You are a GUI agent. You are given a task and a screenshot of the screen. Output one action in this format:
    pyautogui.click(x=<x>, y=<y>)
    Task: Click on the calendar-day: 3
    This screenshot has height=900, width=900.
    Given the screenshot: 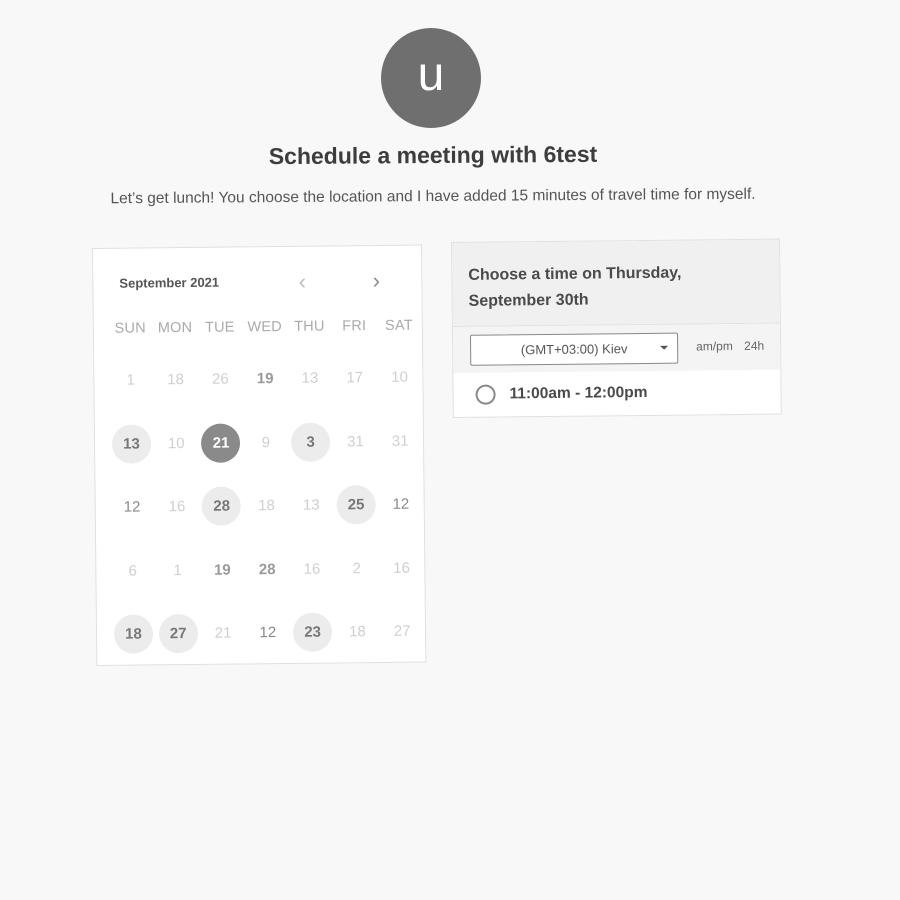 What is the action you would take?
    pyautogui.click(x=310, y=442)
    